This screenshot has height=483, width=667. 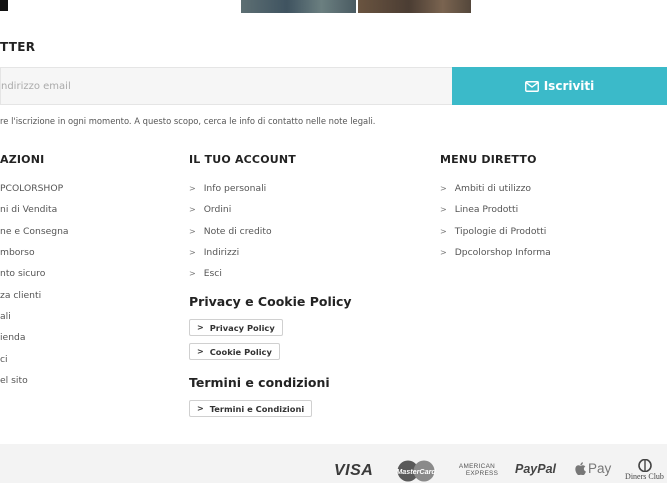 I want to click on mastercard-text: MasterCard, so click(x=416, y=471).